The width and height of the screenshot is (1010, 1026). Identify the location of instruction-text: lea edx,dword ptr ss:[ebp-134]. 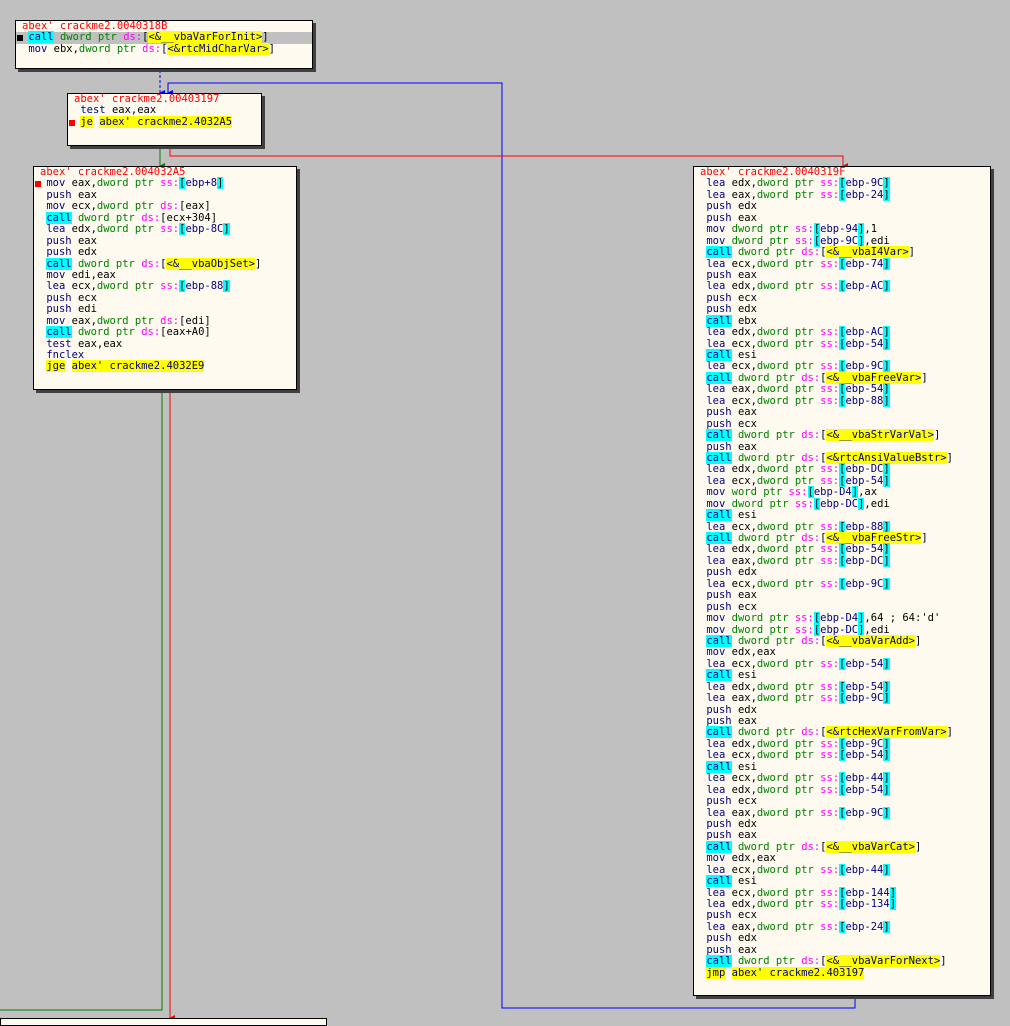
(801, 904).